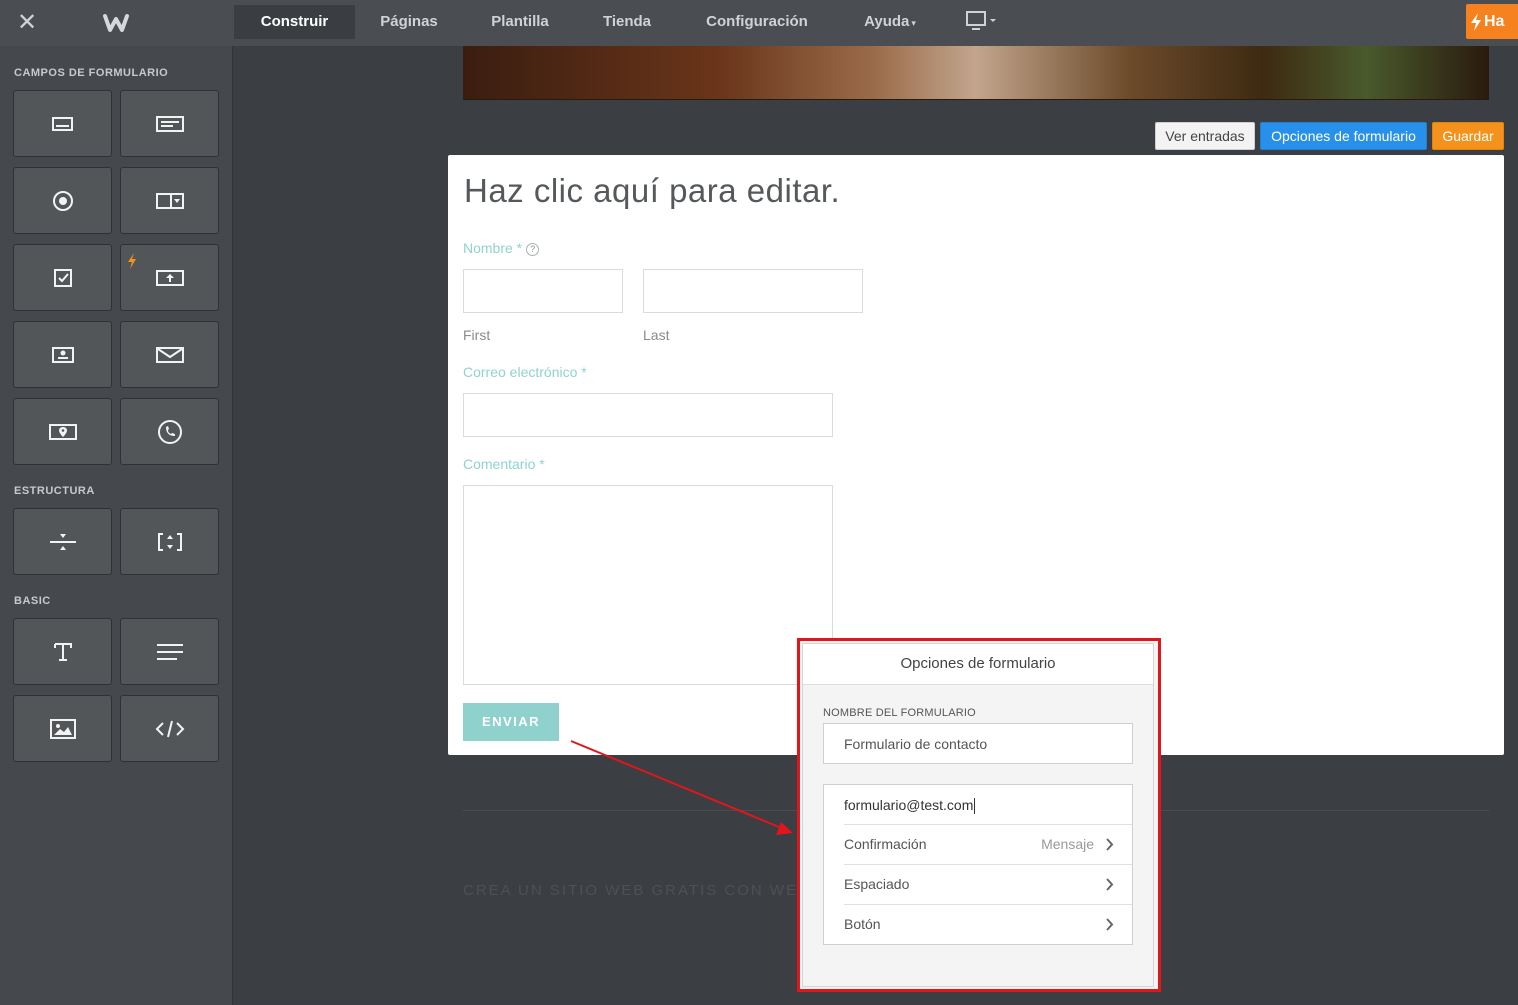 The height and width of the screenshot is (1005, 1518). I want to click on section-heading-form-fields: CAMPOS DE FORMULARIO, so click(91, 73).